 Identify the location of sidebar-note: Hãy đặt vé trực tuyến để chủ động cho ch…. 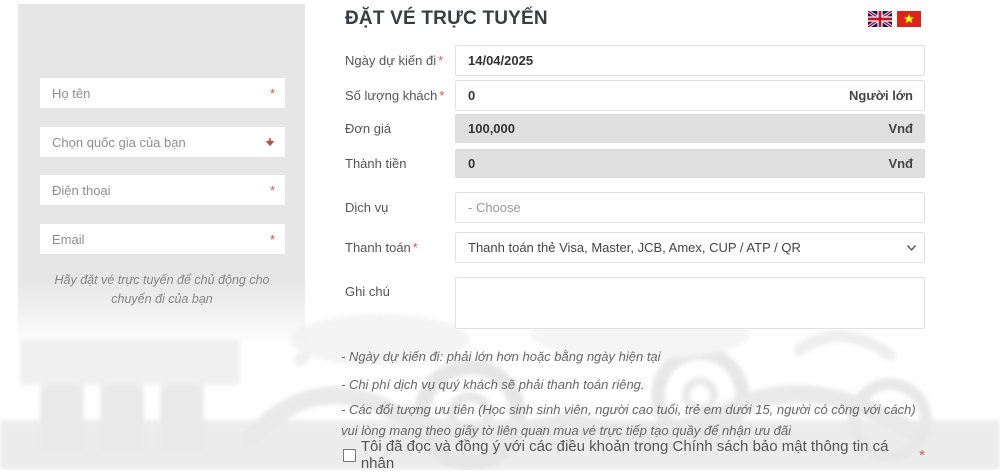
(162, 289).